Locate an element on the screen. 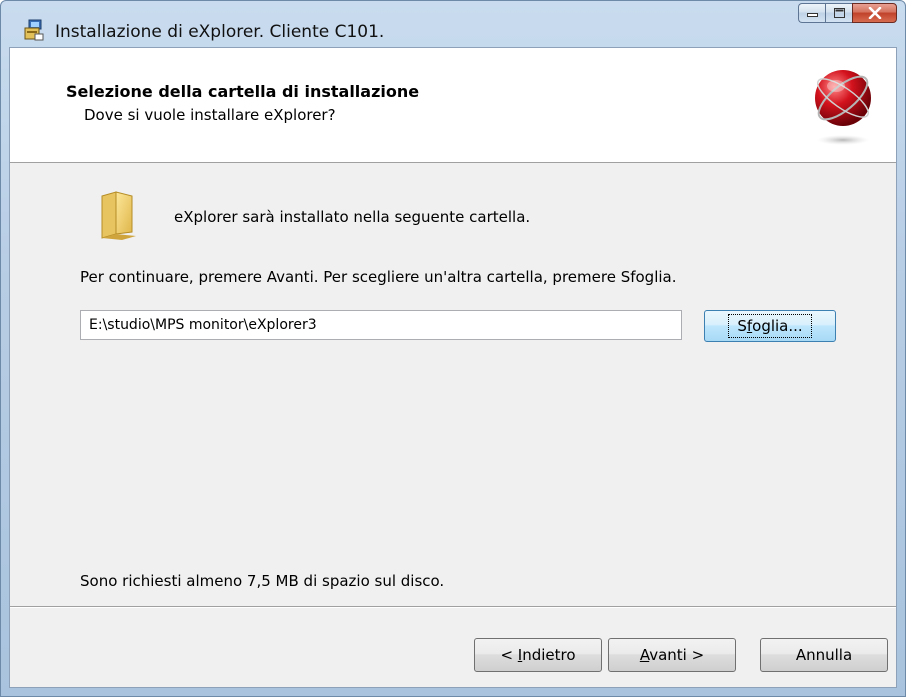  footer-divider is located at coordinates (453, 607).